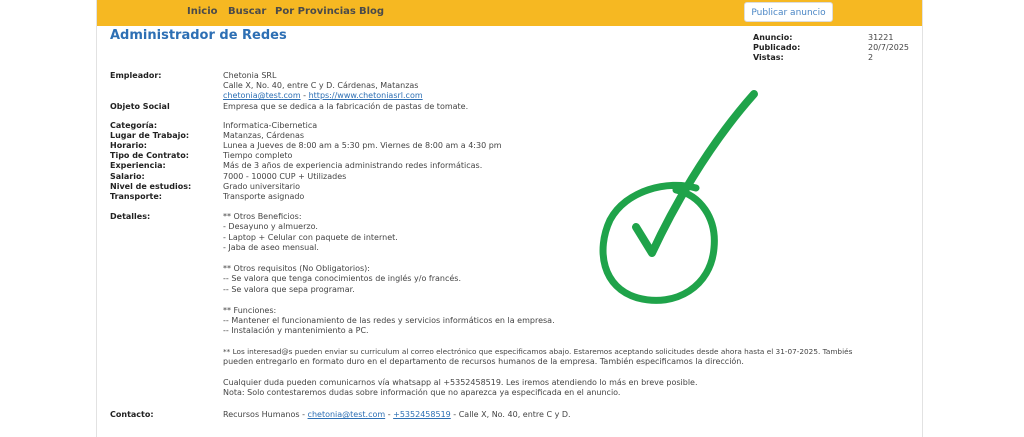  I want to click on tipo-contrato-label: Tipo de Contrato:, so click(149, 155).